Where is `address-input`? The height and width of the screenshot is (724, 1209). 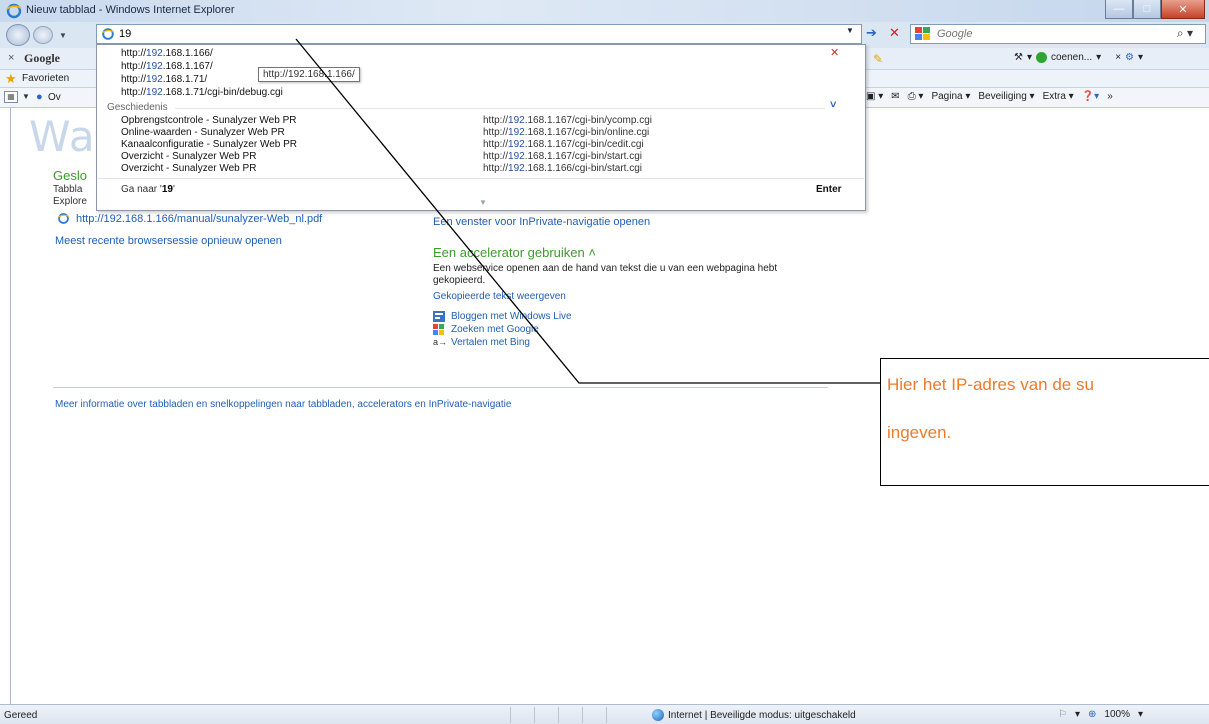
address-input is located at coordinates (469, 34).